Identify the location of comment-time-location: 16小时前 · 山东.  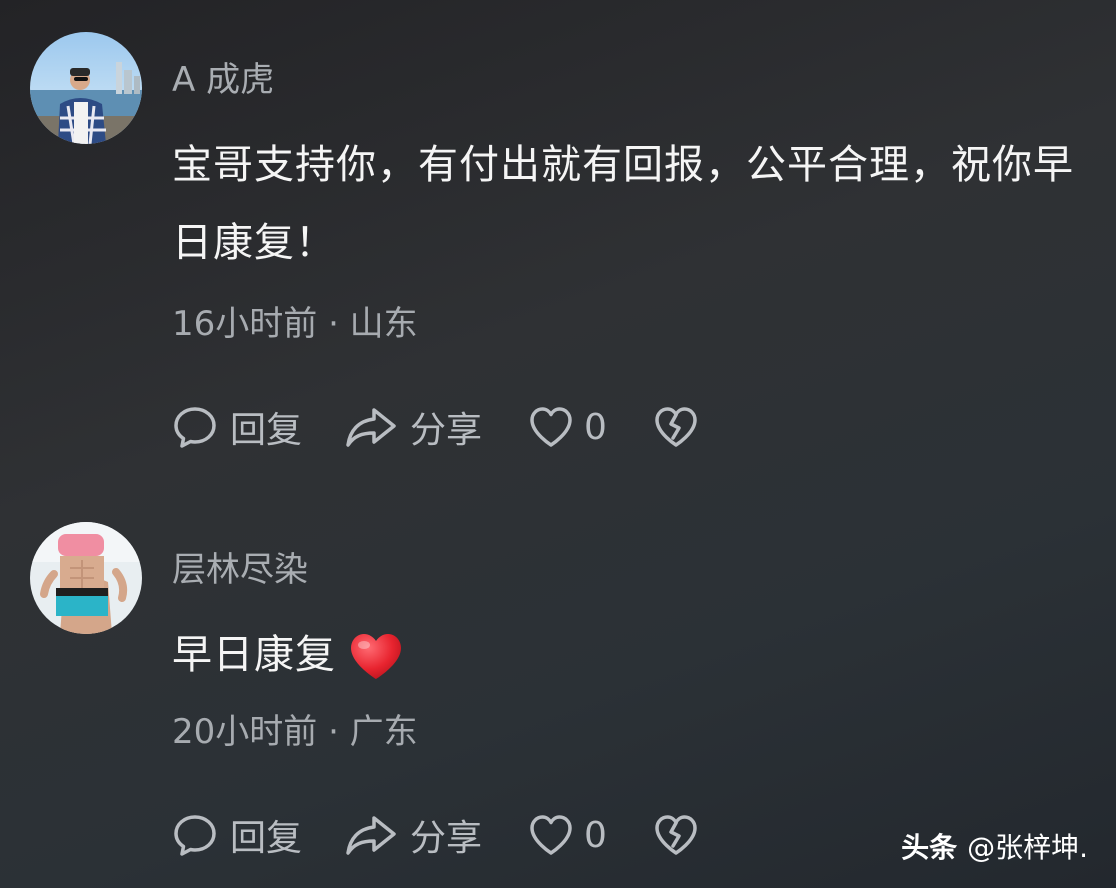
(295, 324).